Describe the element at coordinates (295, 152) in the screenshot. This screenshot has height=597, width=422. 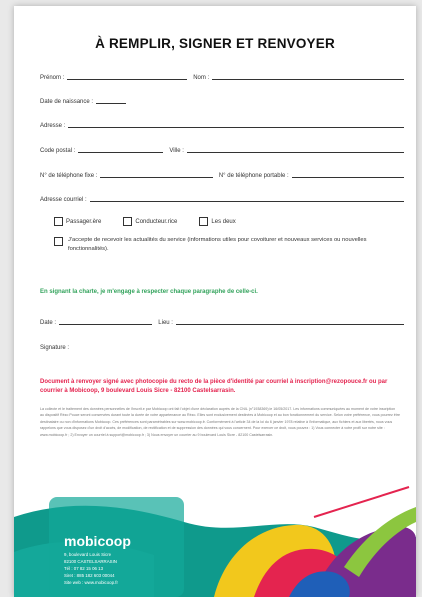
I see `city-field` at that location.